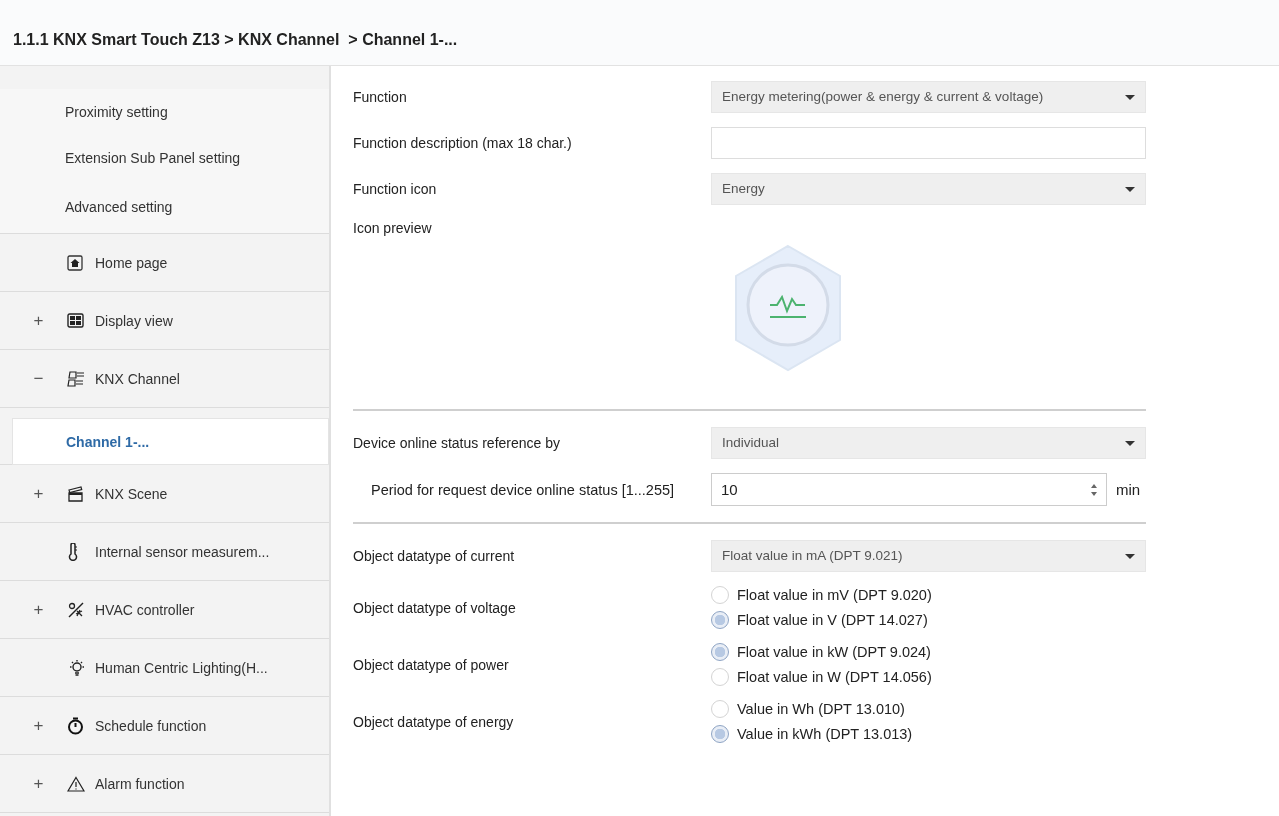 The image size is (1279, 816). I want to click on parameter-label: Icon preview, so click(393, 228).